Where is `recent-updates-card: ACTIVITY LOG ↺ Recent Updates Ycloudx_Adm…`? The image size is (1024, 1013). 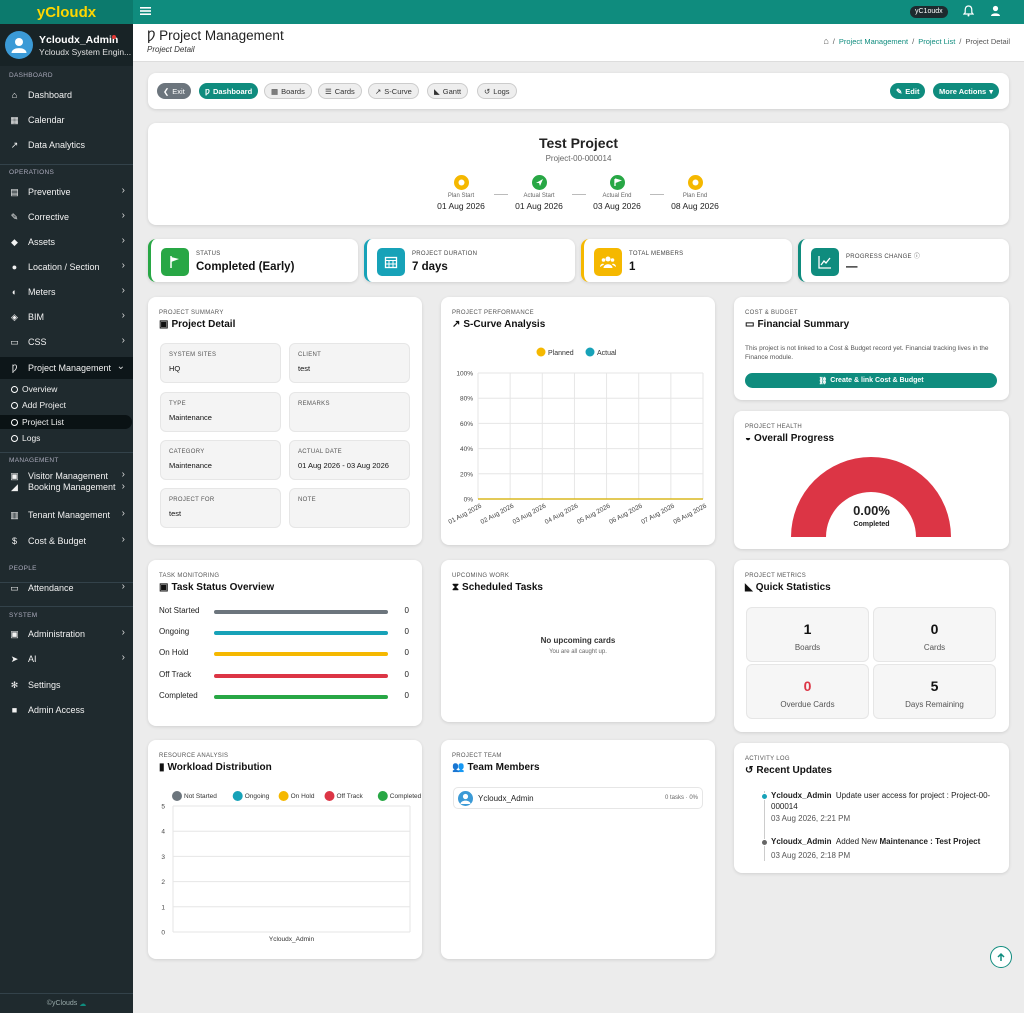
recent-updates-card: ACTIVITY LOG ↺ Recent Updates Ycloudx_Adm… is located at coordinates (871, 808).